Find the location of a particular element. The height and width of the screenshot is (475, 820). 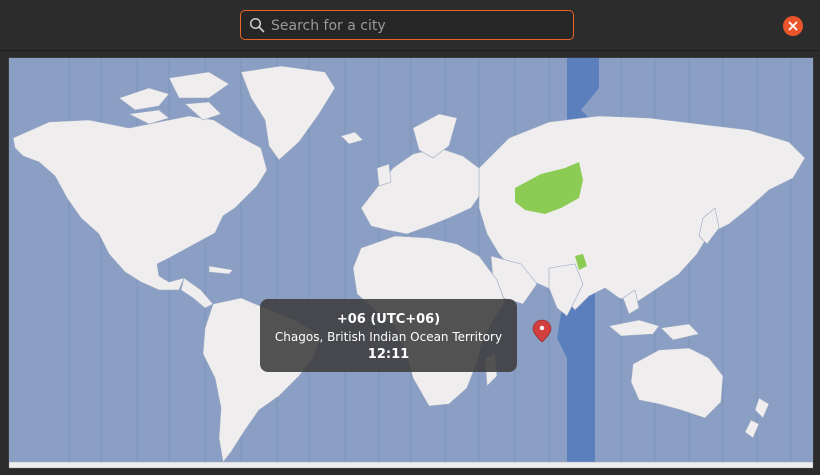

timezone-label: +06 (UTC+06) is located at coordinates (388, 319).